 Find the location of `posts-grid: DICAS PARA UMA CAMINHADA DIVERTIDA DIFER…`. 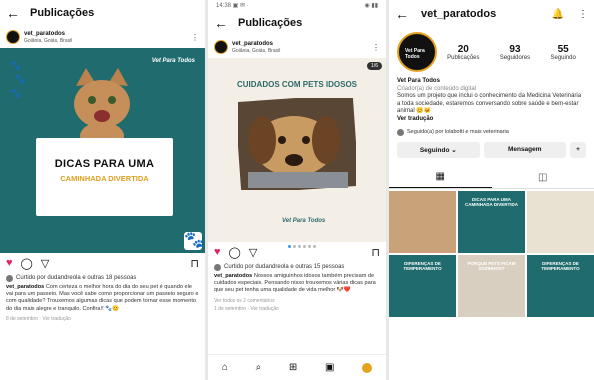

posts-grid: DICAS PARA UMA CAMINHADA DIVERTIDA DIFER… is located at coordinates (491, 253).